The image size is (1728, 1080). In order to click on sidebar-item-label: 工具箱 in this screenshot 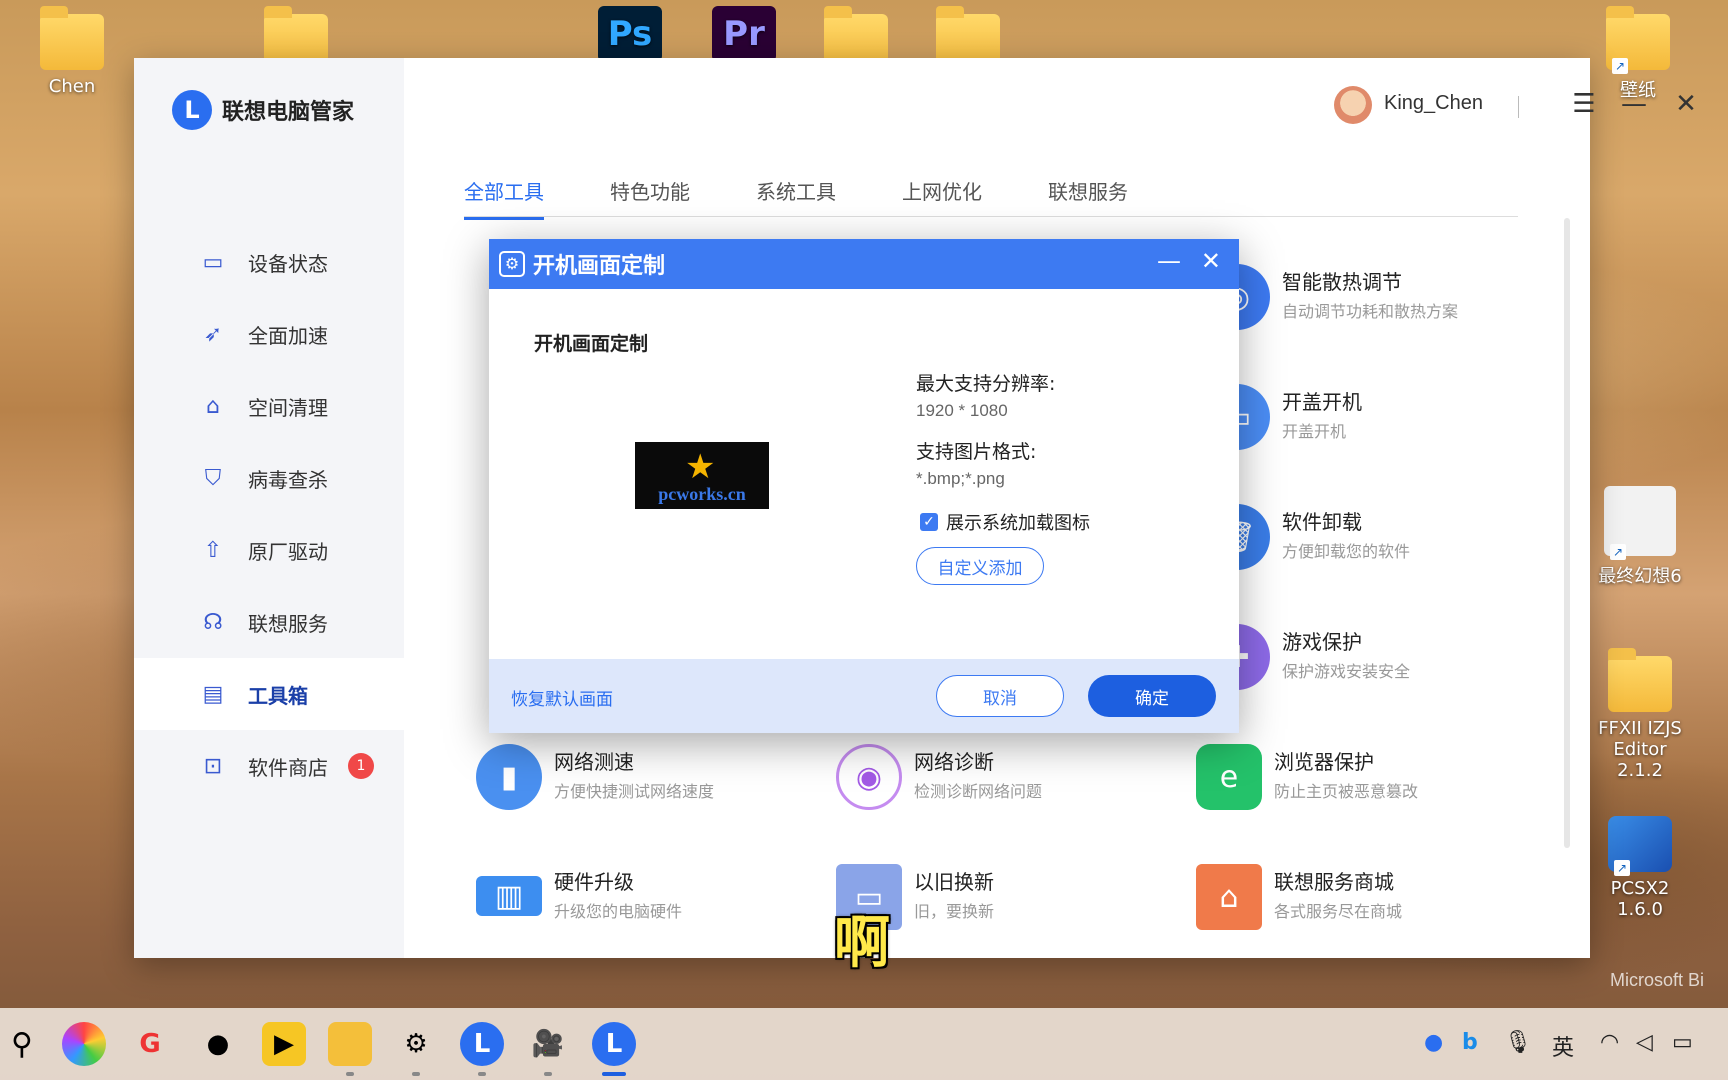, I will do `click(278, 695)`.